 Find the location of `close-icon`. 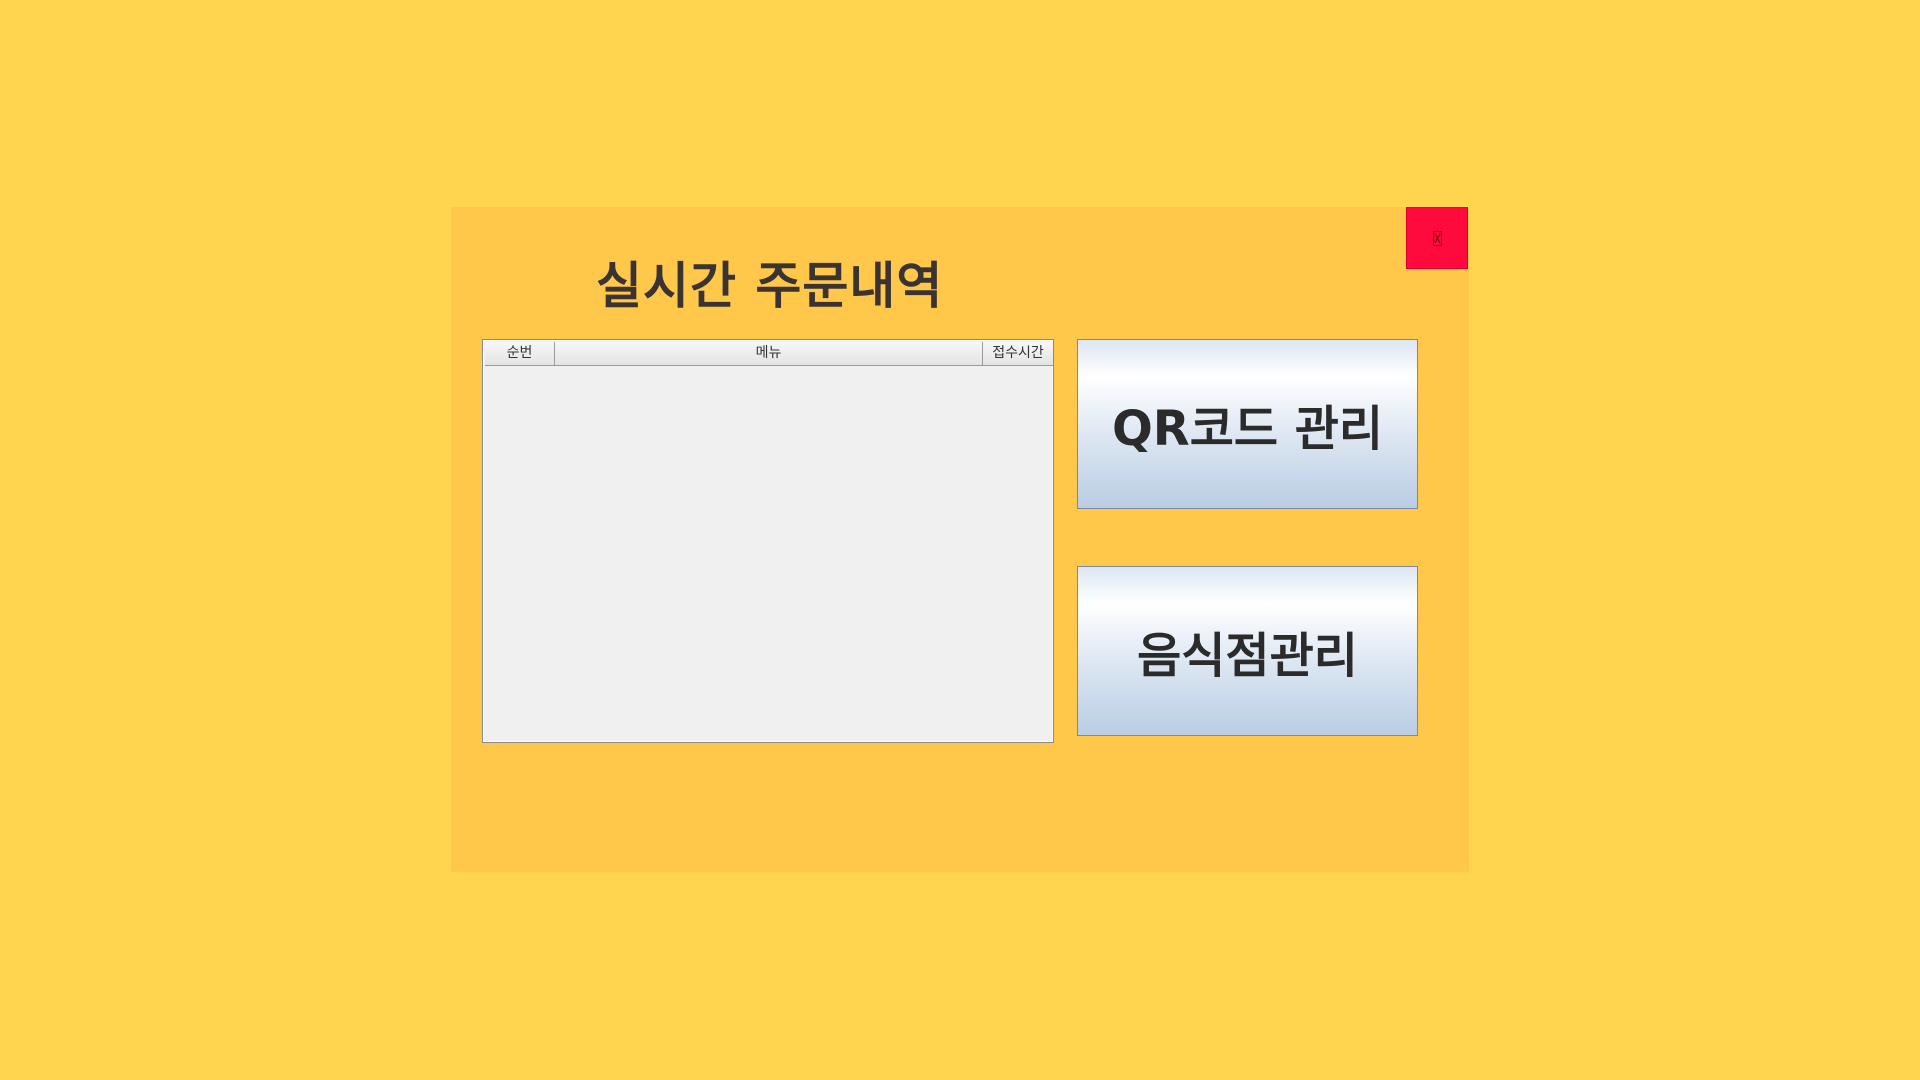

close-icon is located at coordinates (1437, 238).